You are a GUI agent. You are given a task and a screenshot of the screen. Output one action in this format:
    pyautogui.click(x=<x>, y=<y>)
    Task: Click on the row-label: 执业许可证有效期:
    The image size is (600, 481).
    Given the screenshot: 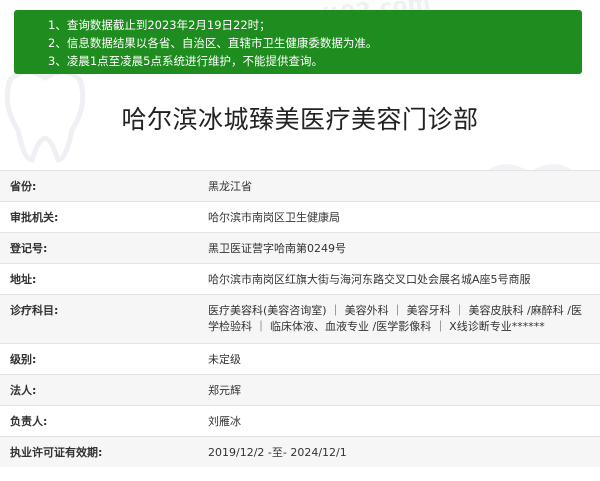 What is the action you would take?
    pyautogui.click(x=56, y=452)
    